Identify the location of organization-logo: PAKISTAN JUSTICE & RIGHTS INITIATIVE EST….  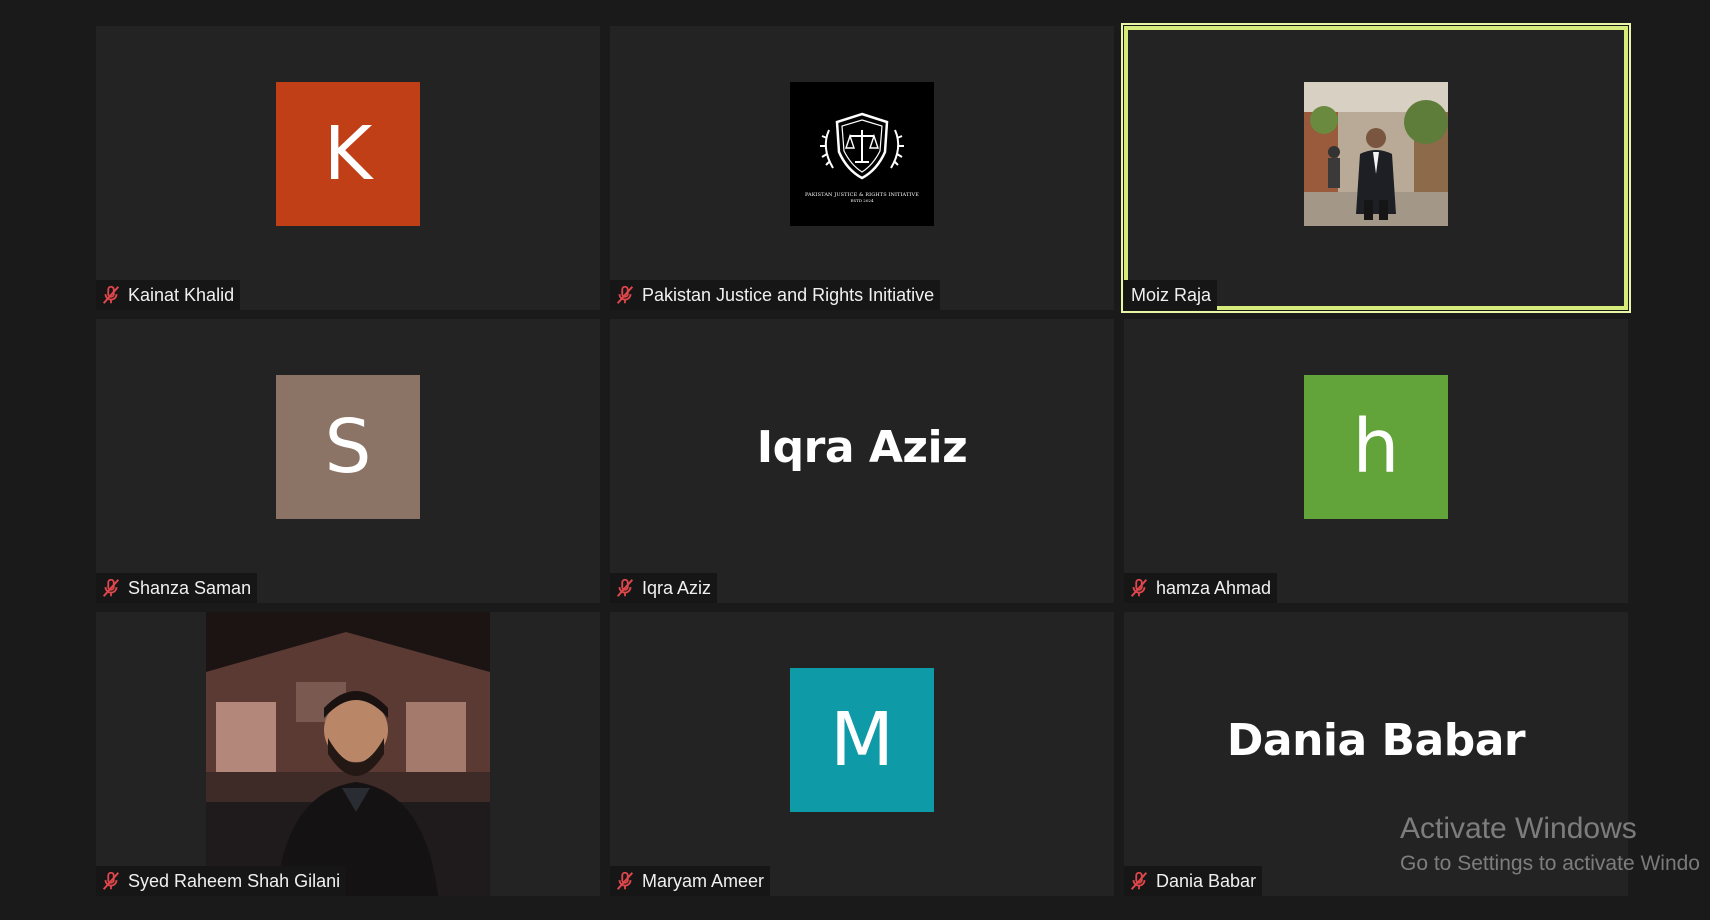
(862, 154).